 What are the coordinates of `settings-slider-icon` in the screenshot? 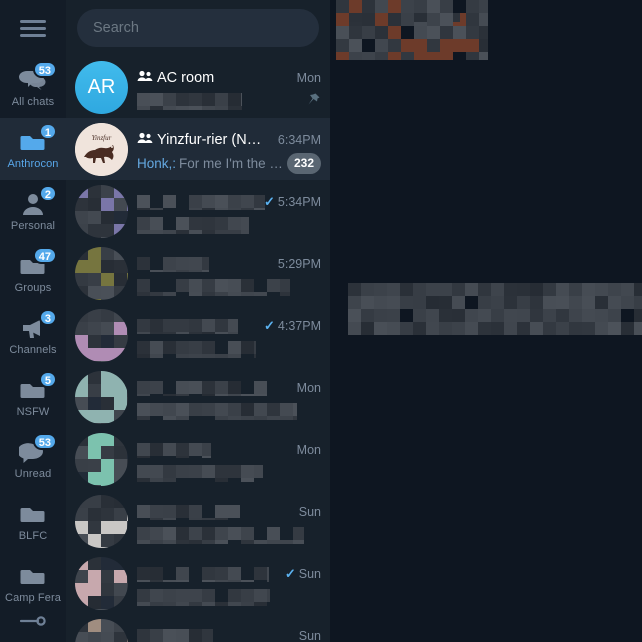 It's located at (33, 623).